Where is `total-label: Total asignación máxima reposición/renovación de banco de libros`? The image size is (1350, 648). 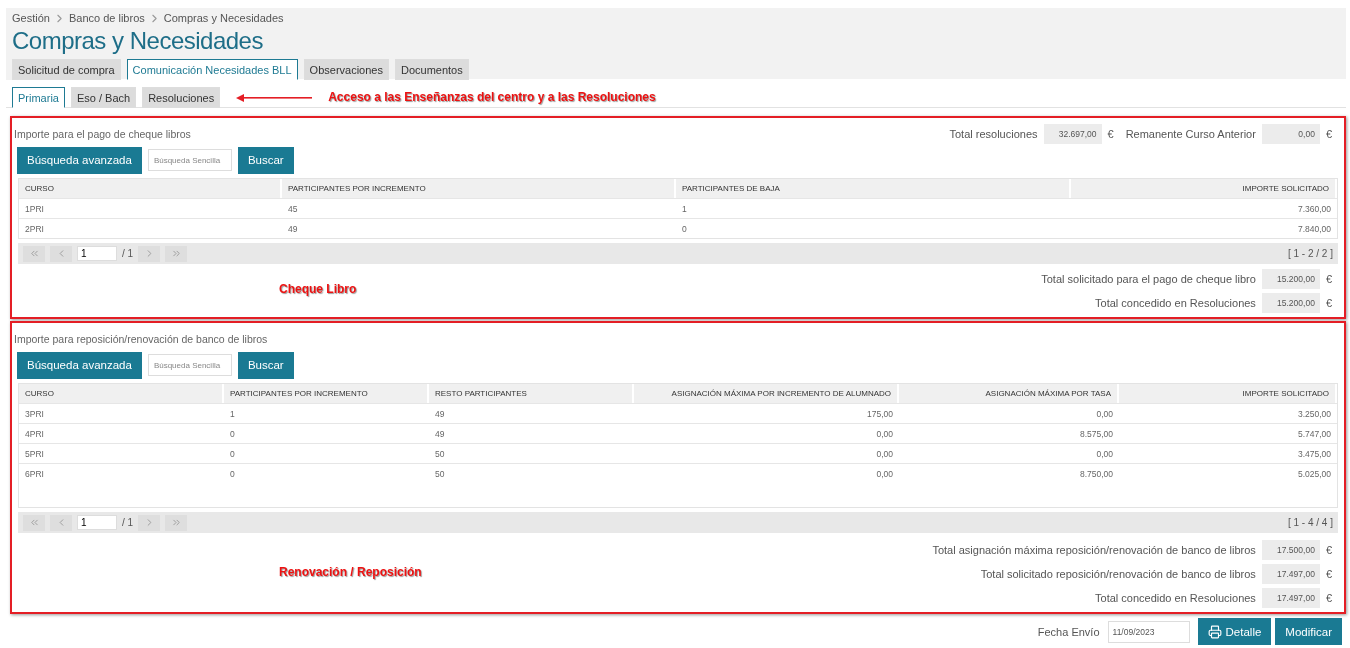 total-label: Total asignación máxima reposición/renovación de banco de libros is located at coordinates (1094, 549).